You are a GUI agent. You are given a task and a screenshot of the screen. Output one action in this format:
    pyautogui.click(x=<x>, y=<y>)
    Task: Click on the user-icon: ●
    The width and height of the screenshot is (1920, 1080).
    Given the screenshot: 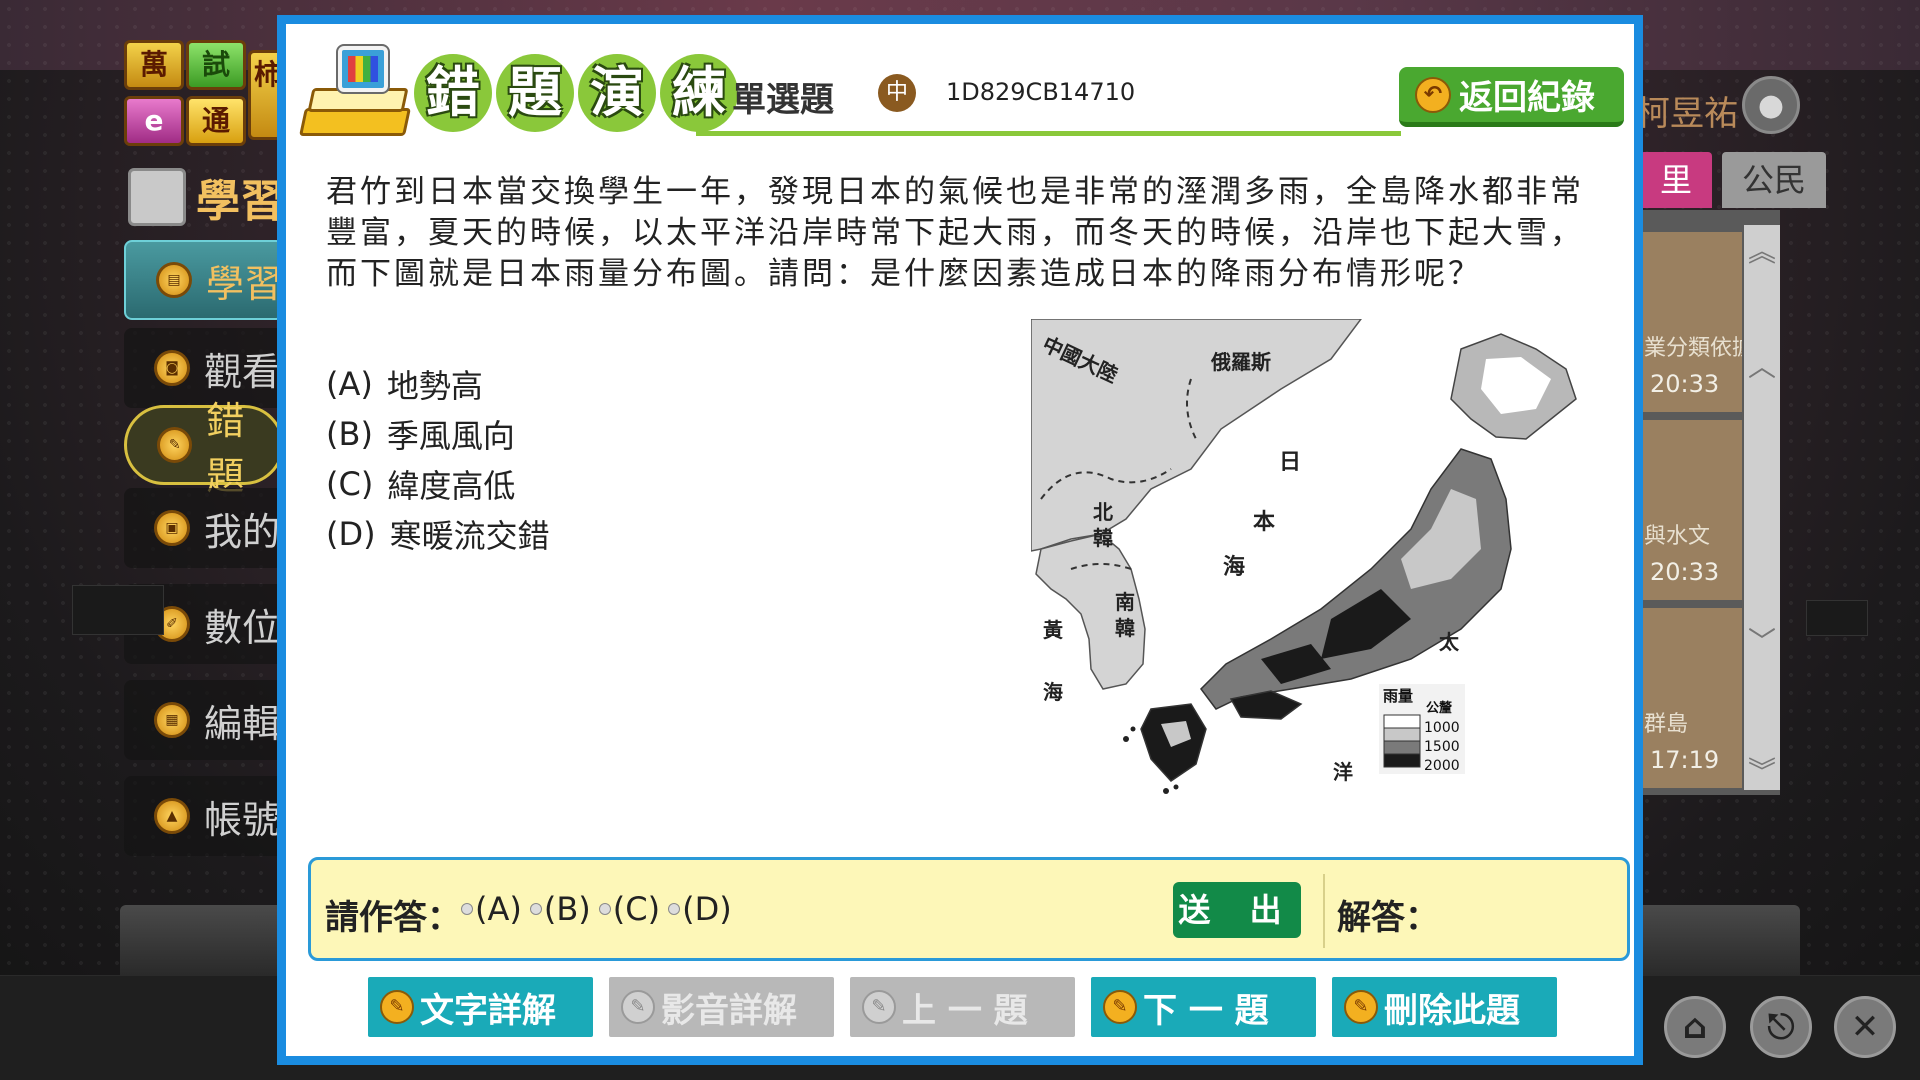 What is the action you would take?
    pyautogui.click(x=1771, y=105)
    